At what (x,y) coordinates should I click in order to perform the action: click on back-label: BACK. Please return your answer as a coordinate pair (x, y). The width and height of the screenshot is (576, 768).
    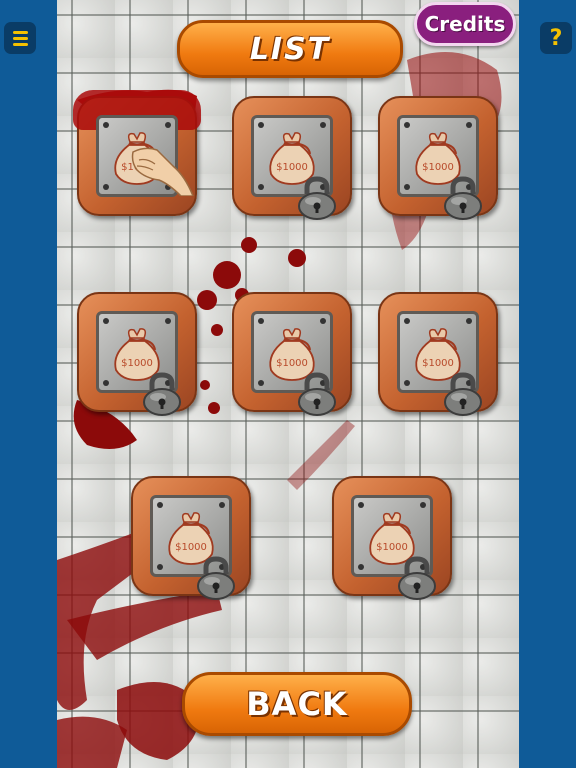
    Looking at the image, I should click on (297, 704).